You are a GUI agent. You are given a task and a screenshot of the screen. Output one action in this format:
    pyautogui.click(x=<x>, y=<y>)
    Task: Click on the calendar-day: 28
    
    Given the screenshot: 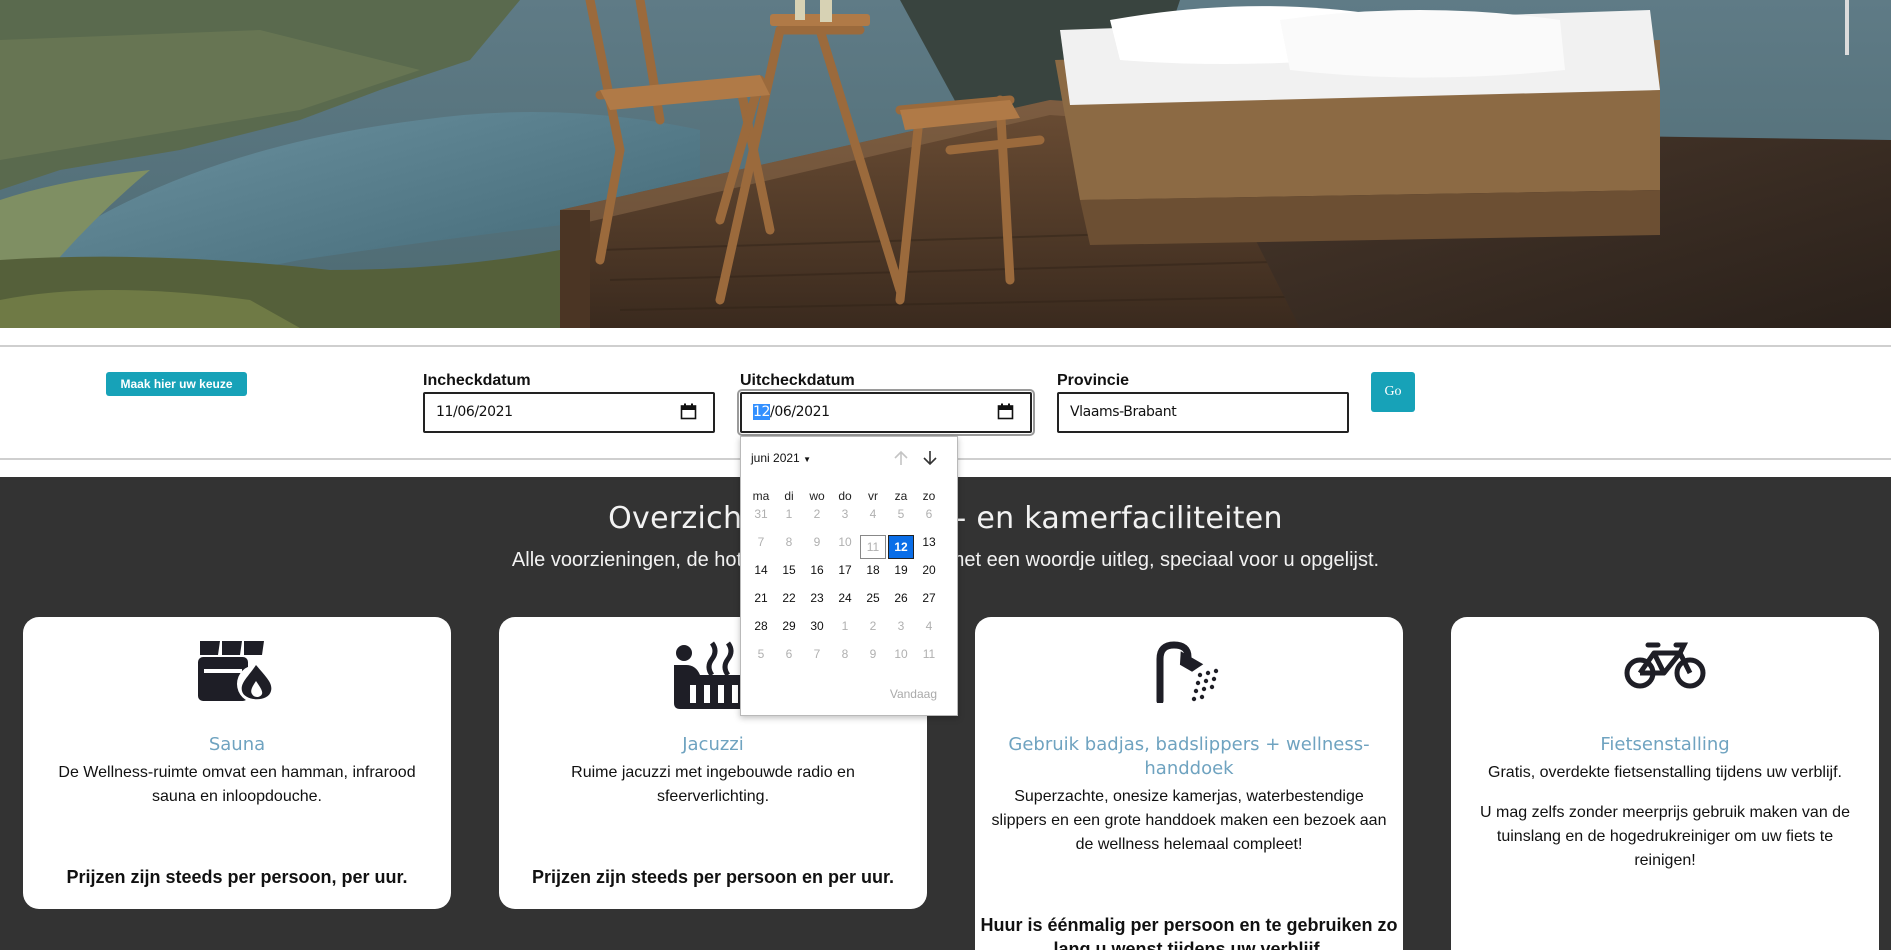 What is the action you would take?
    pyautogui.click(x=761, y=631)
    